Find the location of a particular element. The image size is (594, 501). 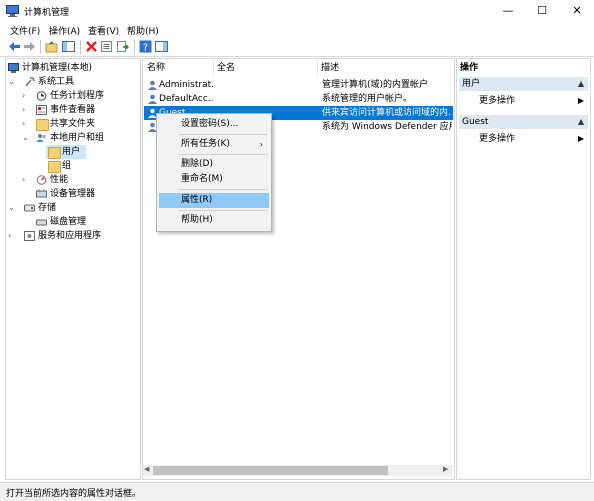

status-bar: 打开当前所选内容的属性对话框。 is located at coordinates (297, 491).